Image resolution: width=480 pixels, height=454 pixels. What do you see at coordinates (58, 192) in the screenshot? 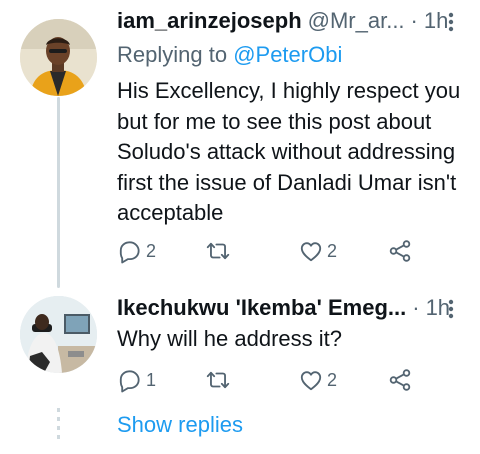
I see `thread-line` at bounding box center [58, 192].